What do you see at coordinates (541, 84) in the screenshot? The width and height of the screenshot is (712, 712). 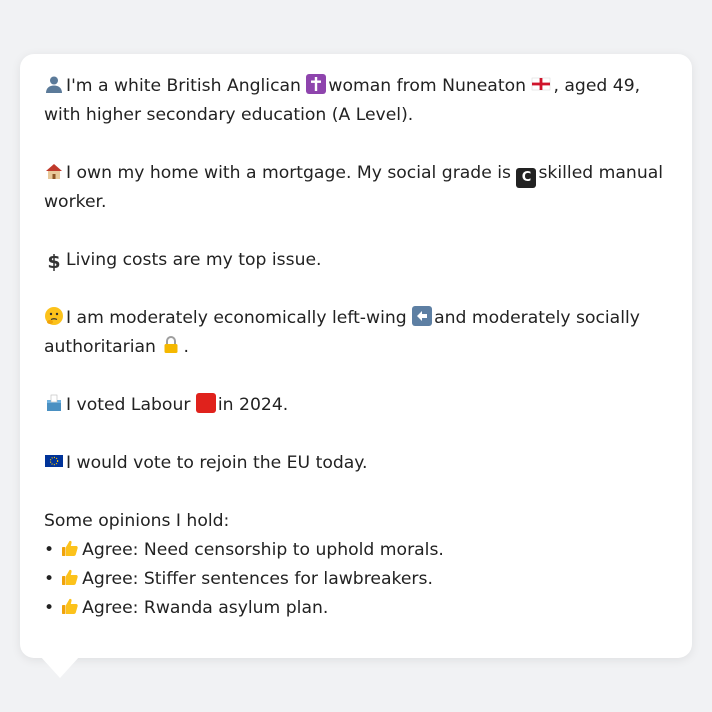 I see `england-flag-icon` at bounding box center [541, 84].